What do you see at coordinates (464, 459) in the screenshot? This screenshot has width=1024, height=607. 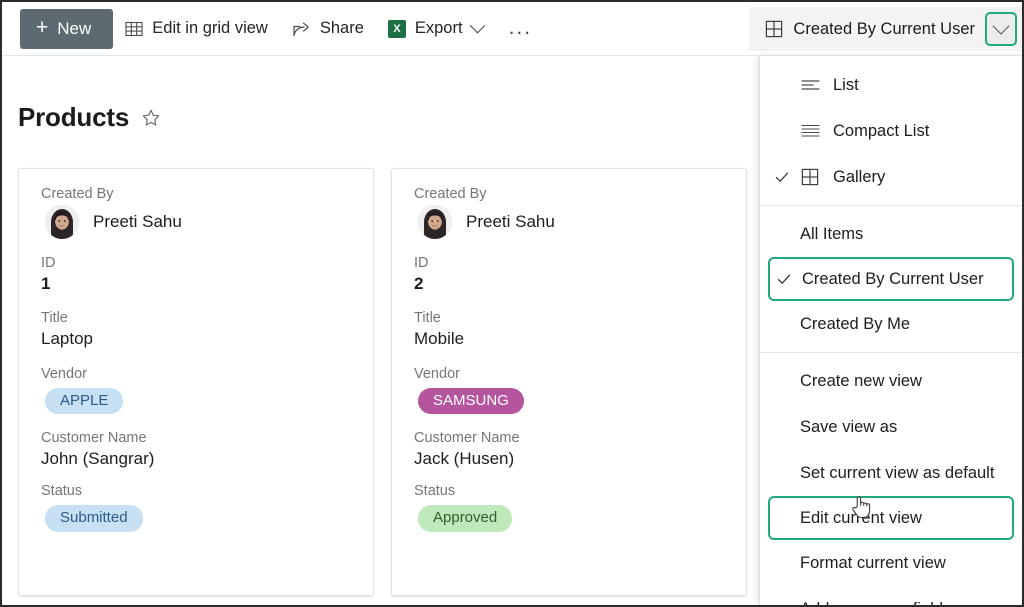 I see `customer-name-value: Jack (Husen)` at bounding box center [464, 459].